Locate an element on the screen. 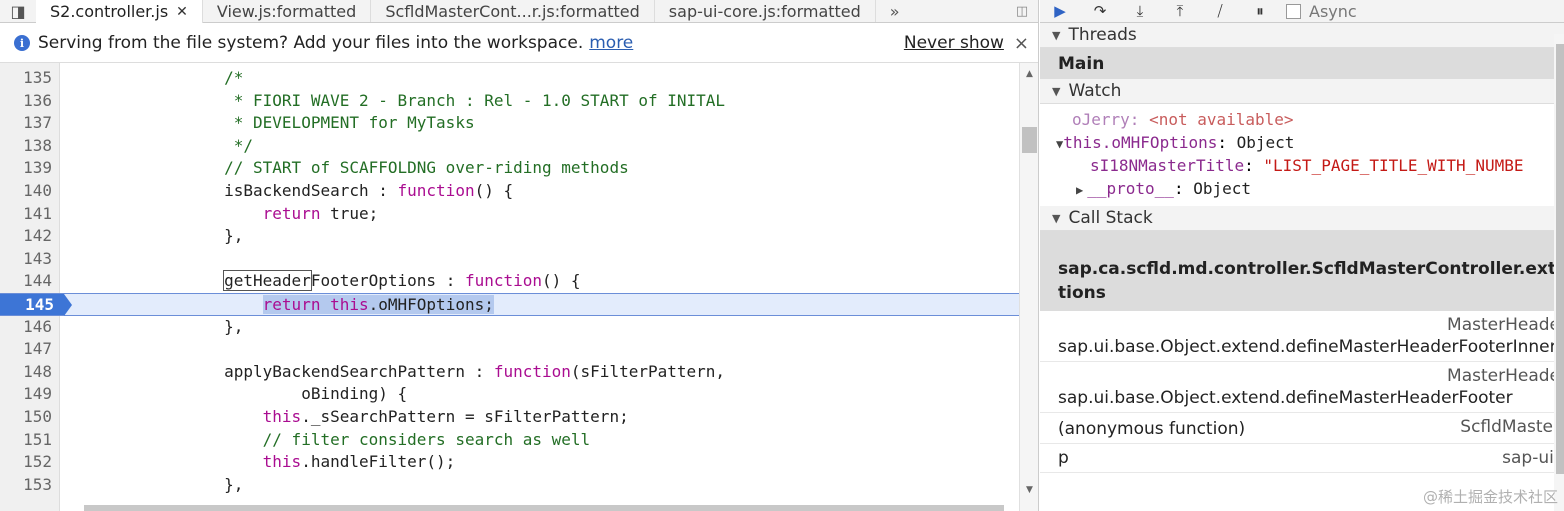 This screenshot has width=1564, height=511. line-number: 148 is located at coordinates (26, 372).